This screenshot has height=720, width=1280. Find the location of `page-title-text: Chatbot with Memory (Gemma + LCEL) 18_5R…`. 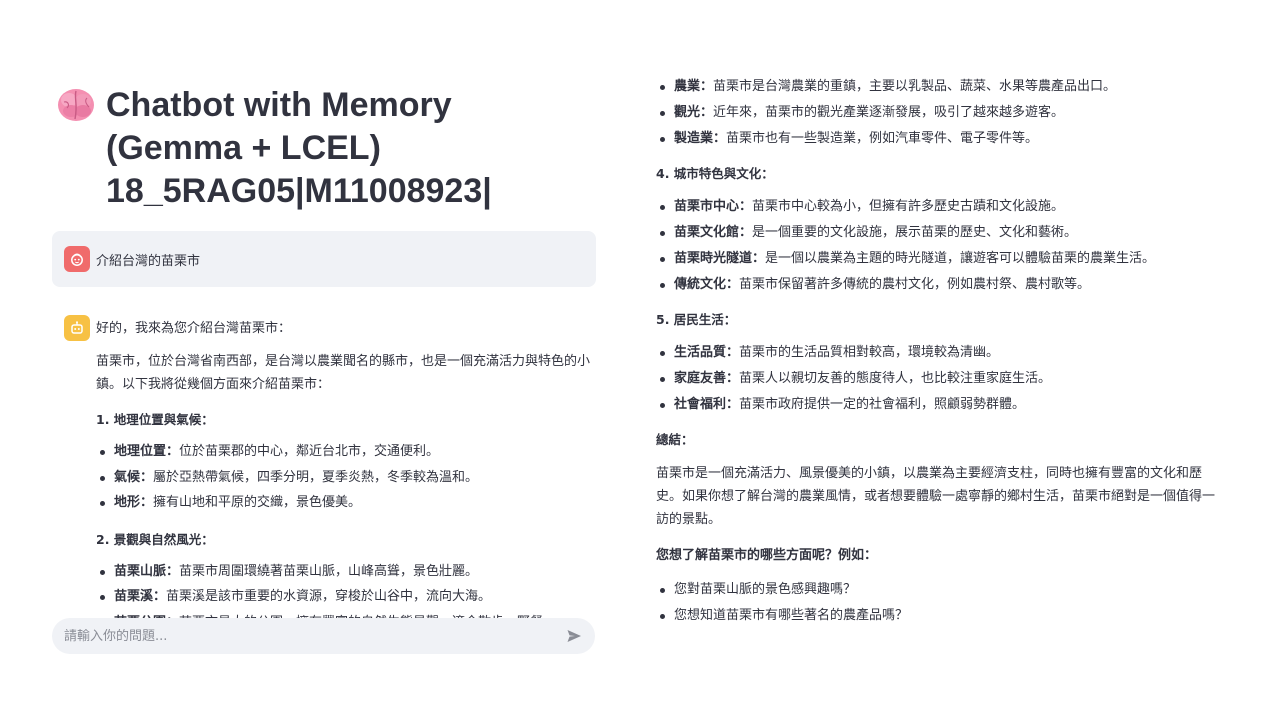

page-title-text: Chatbot with Memory (Gemma + LCEL) 18_5R… is located at coordinates (299, 148).